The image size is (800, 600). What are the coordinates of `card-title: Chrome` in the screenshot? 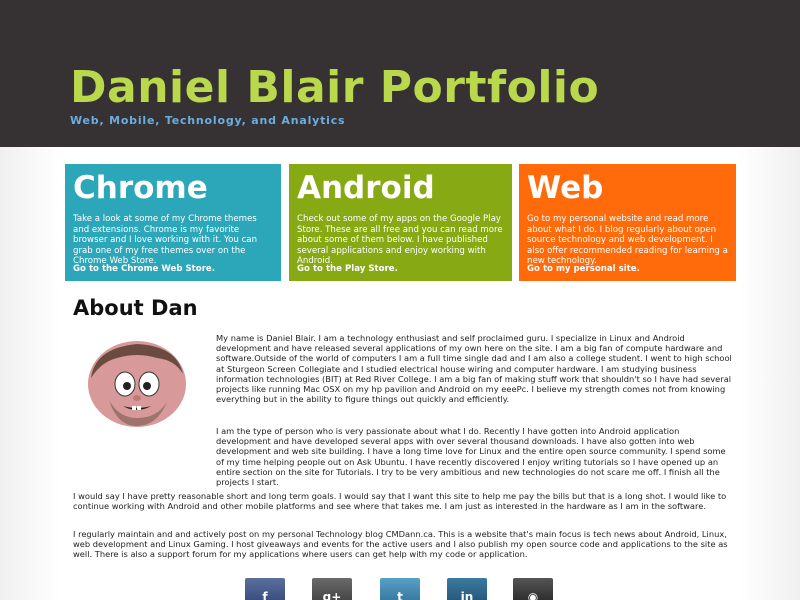 It's located at (140, 188).